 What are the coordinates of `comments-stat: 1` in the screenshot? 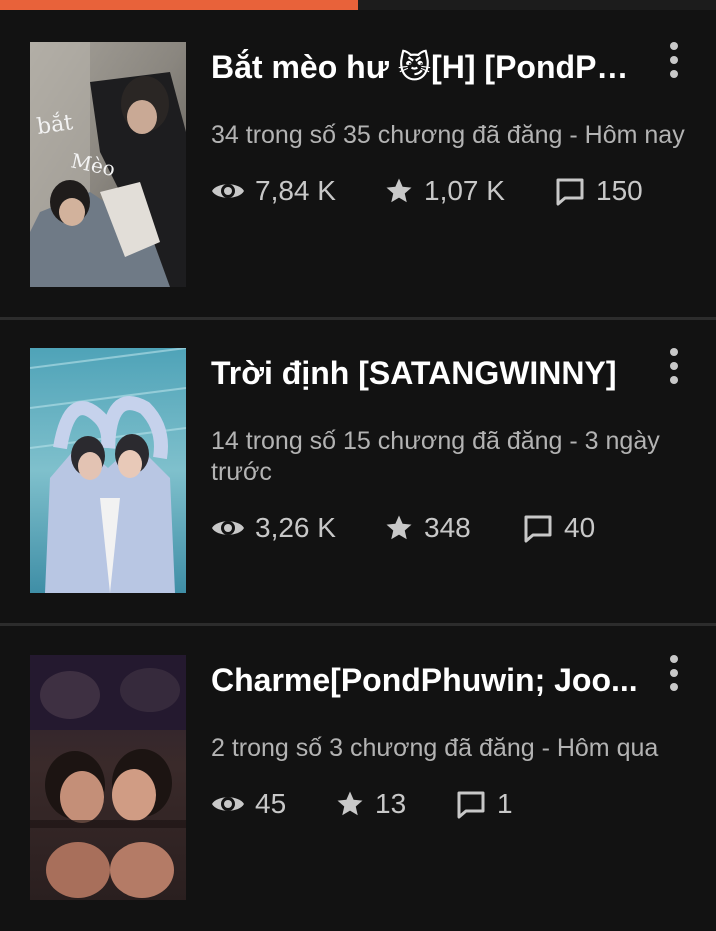 It's located at (484, 804).